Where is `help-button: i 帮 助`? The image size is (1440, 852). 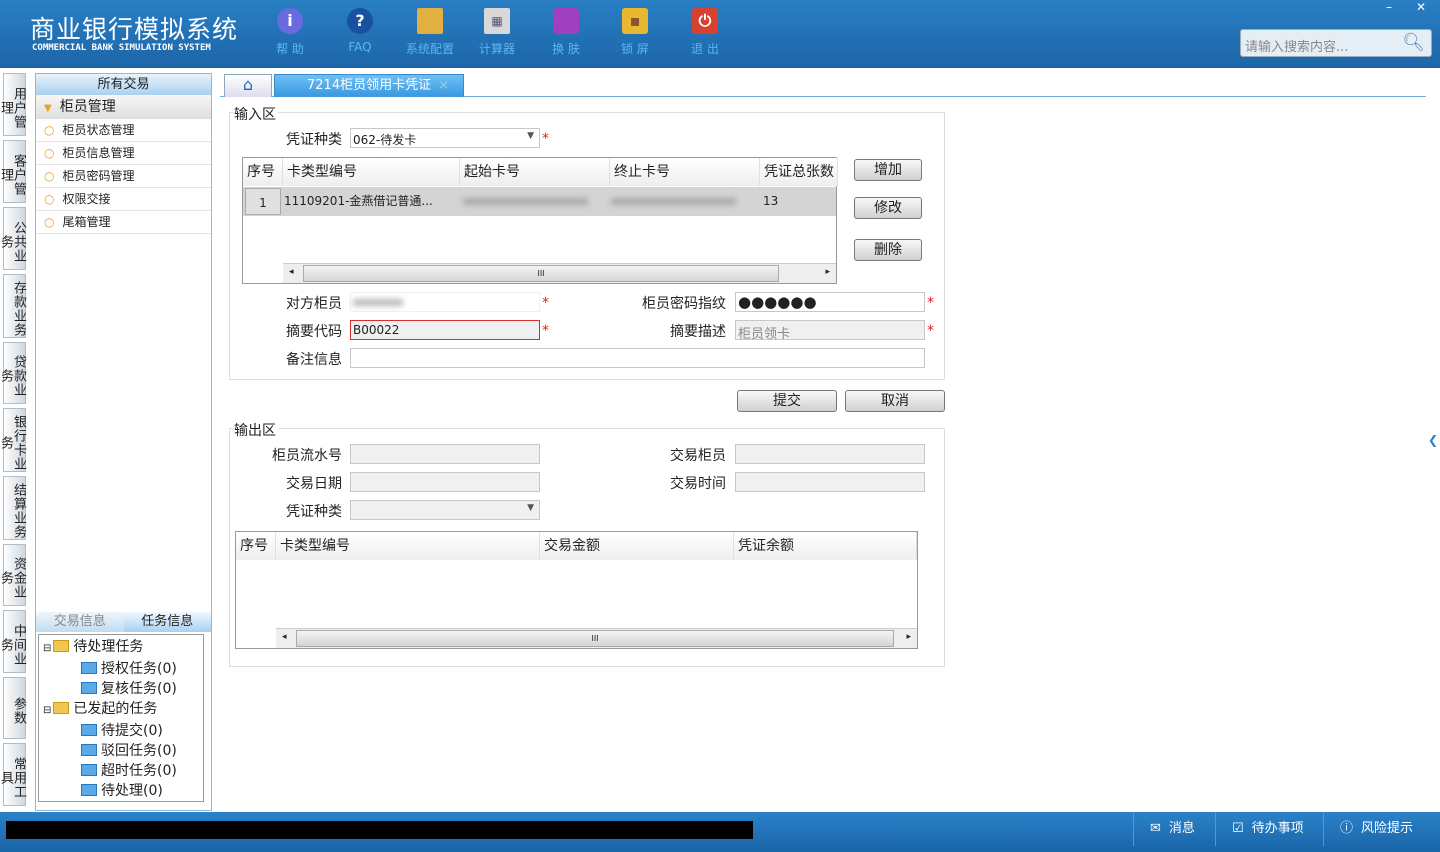
help-button: i 帮 助 is located at coordinates (290, 32).